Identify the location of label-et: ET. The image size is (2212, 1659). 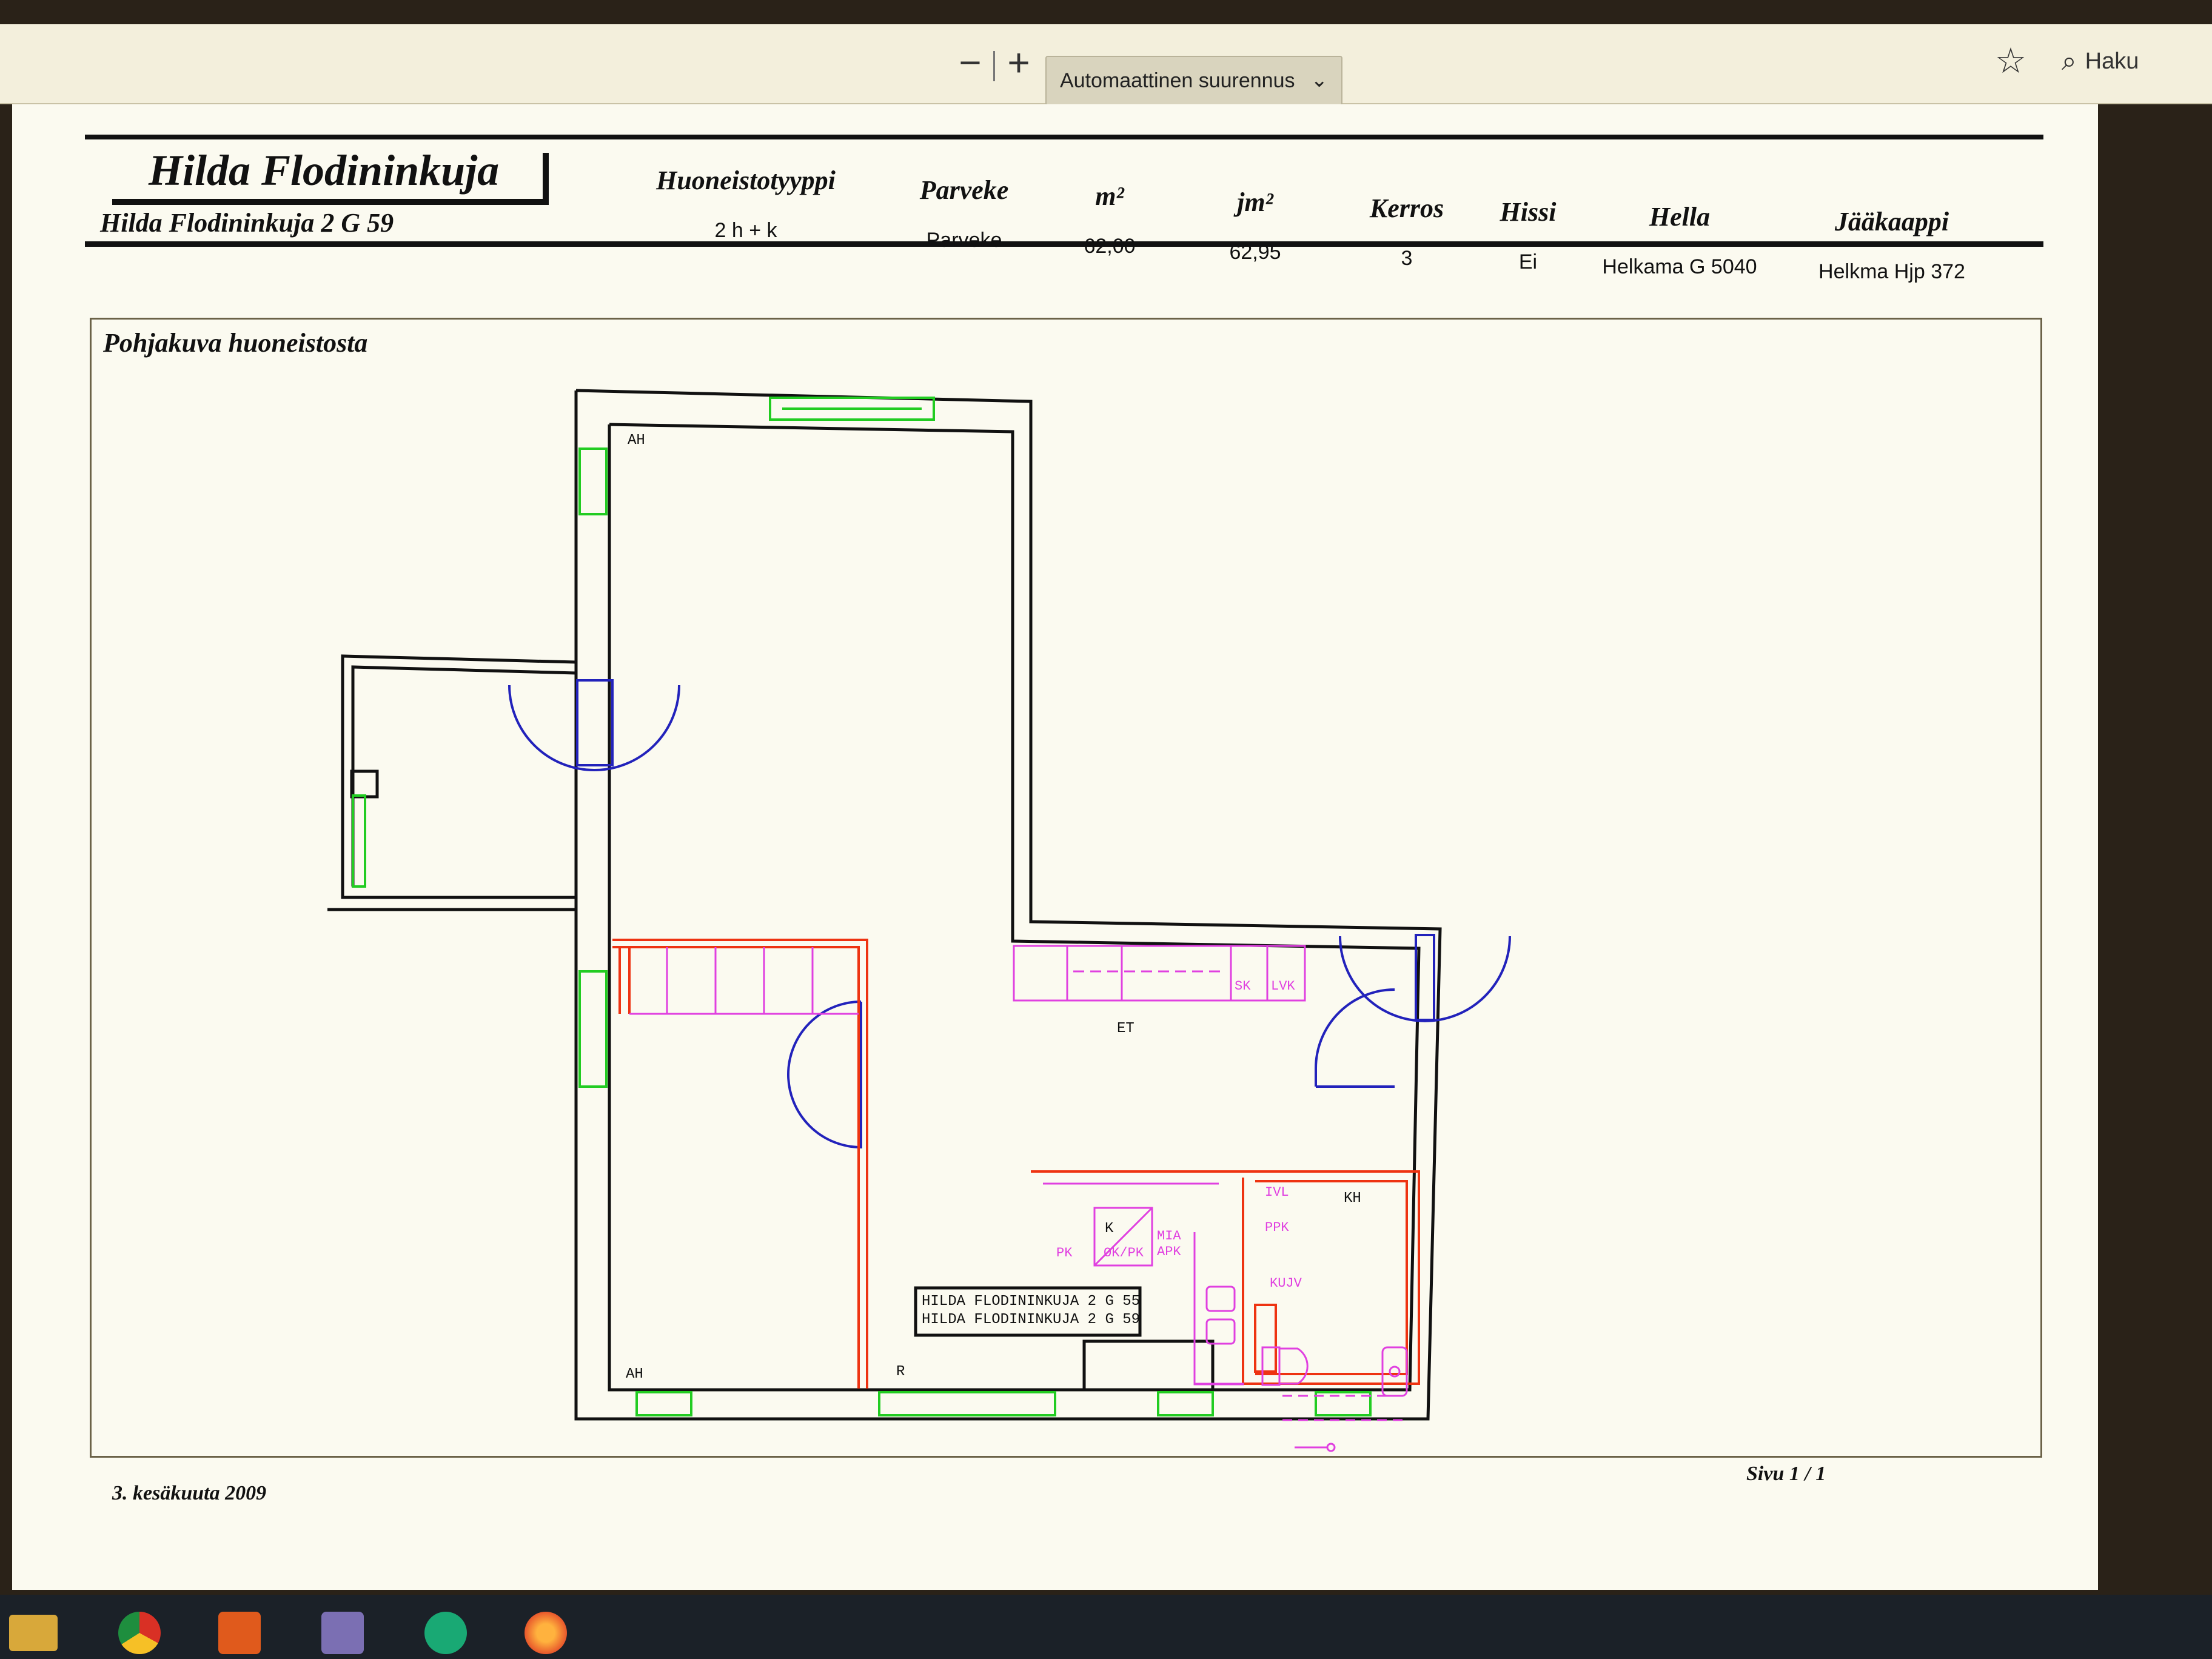
(1125, 1029).